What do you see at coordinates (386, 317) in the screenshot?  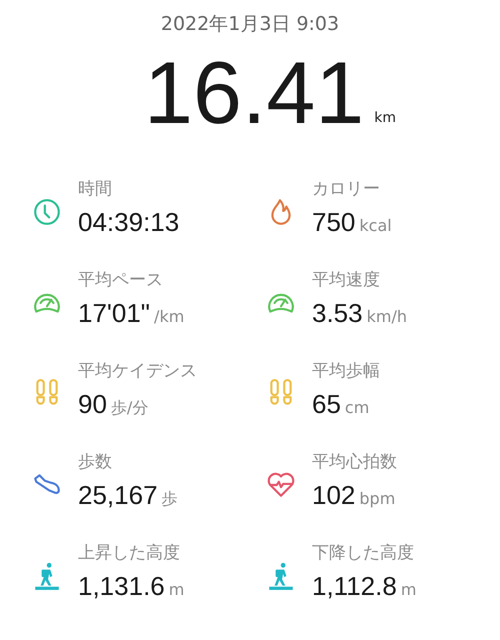 I see `stat-unit: km/h` at bounding box center [386, 317].